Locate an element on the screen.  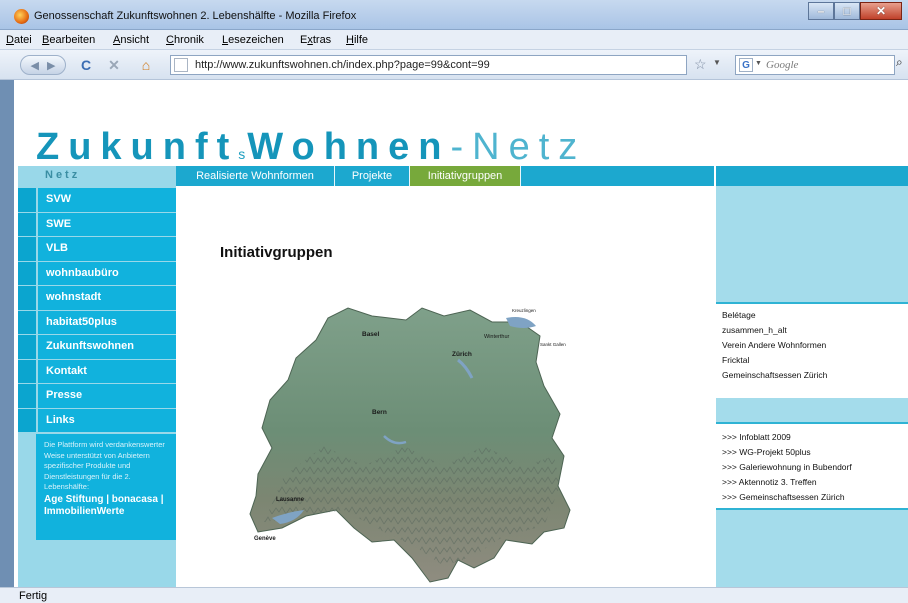
search-engine-dropdown-icon: ▼ is located at coordinates (758, 63).